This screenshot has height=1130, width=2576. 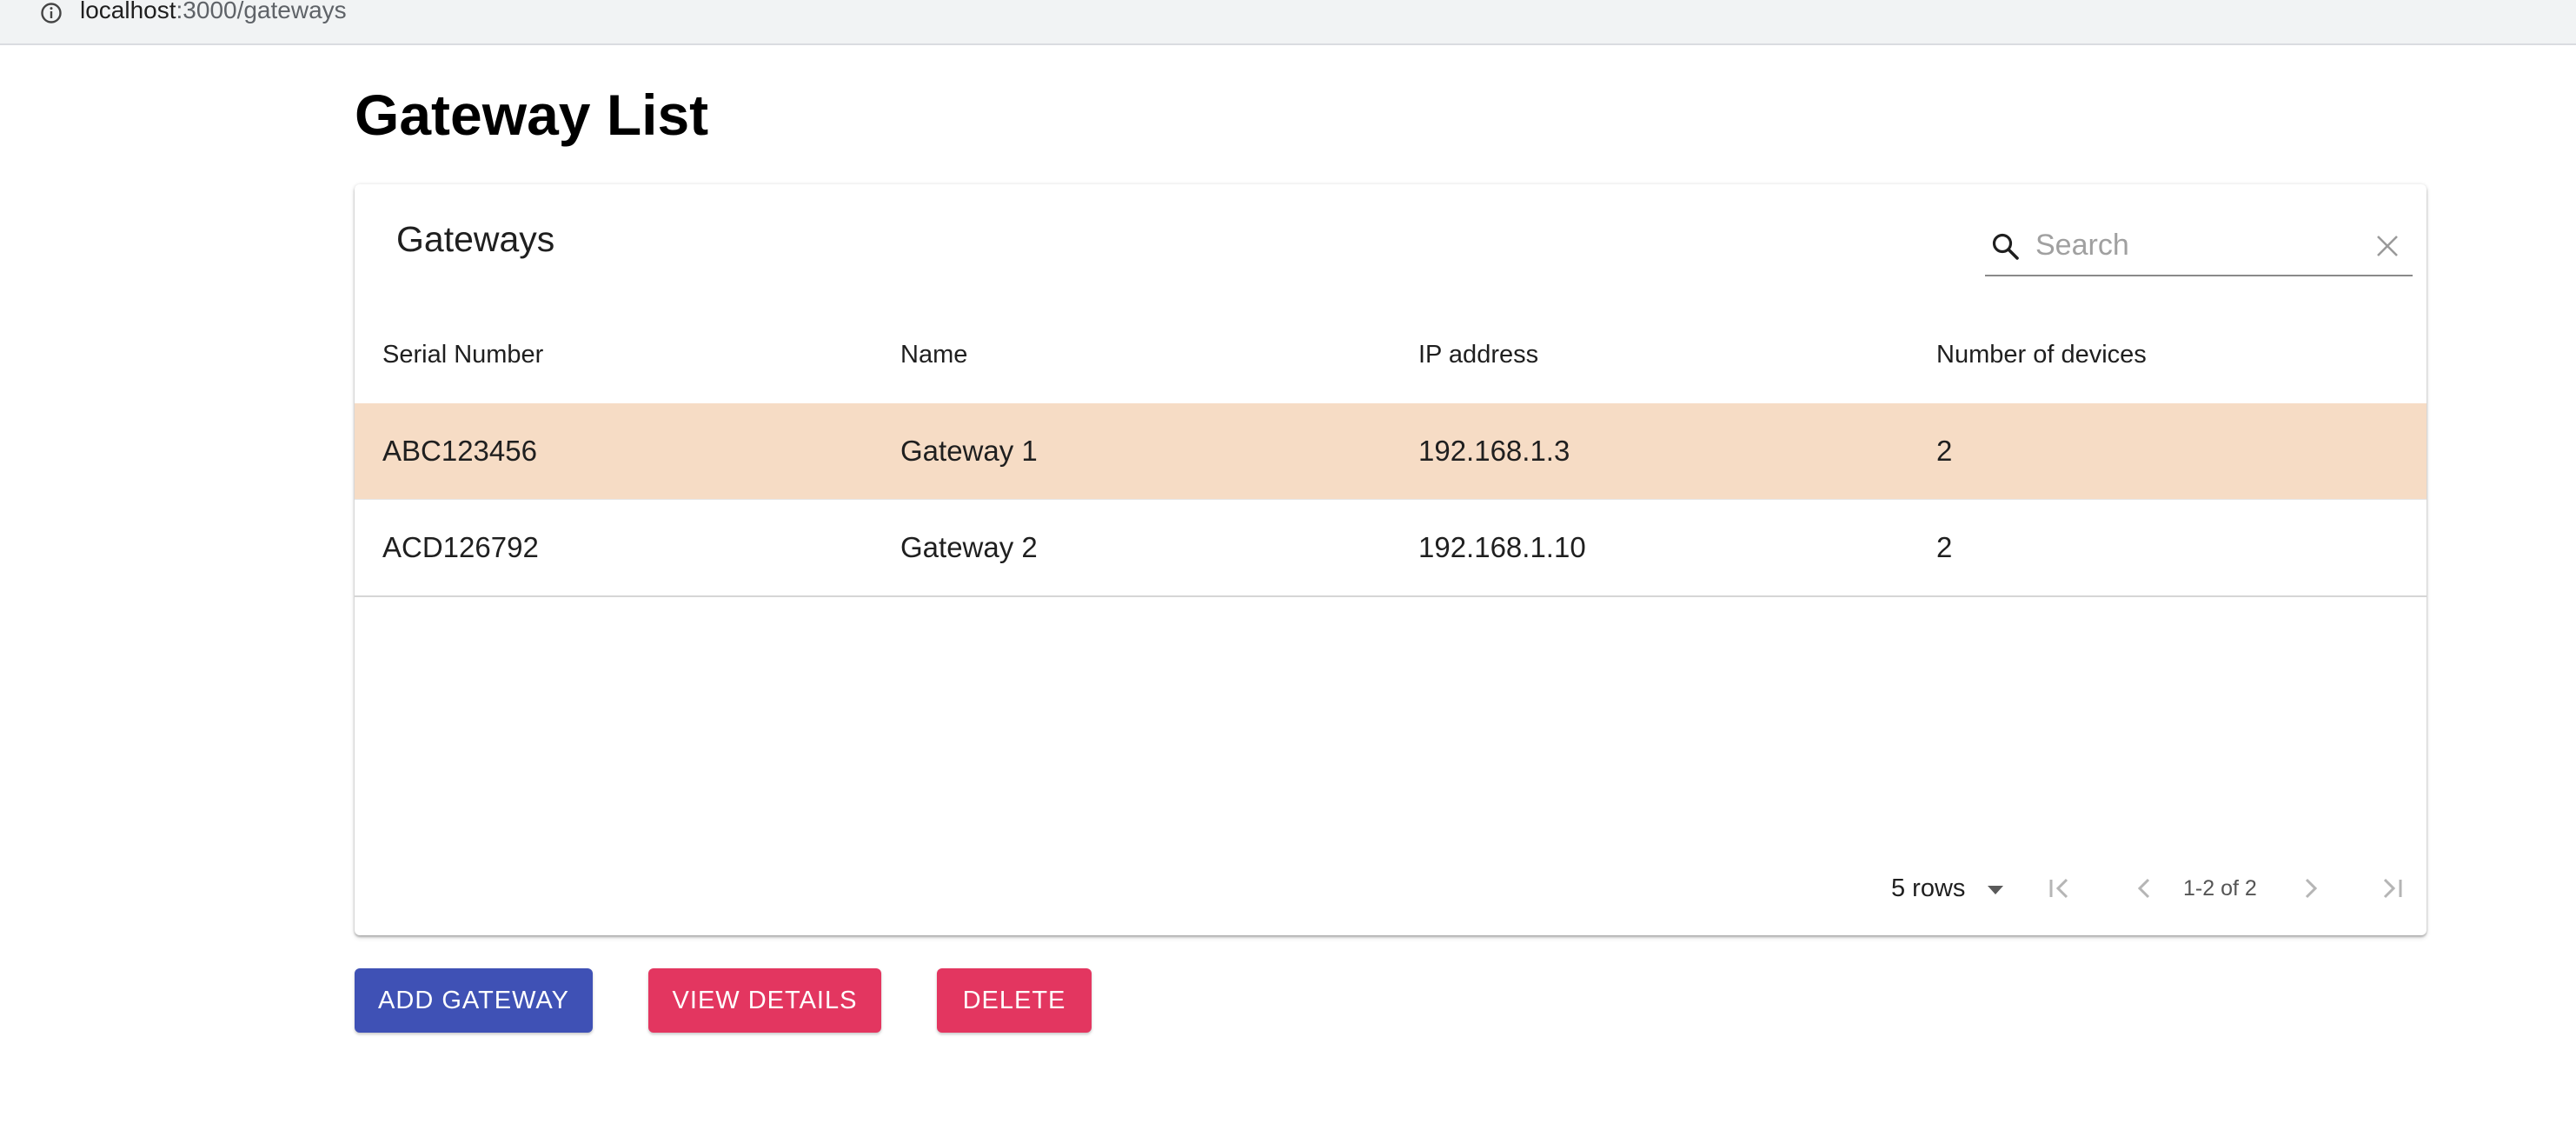 I want to click on rows-per-page-select: 5 rows, so click(x=1928, y=888).